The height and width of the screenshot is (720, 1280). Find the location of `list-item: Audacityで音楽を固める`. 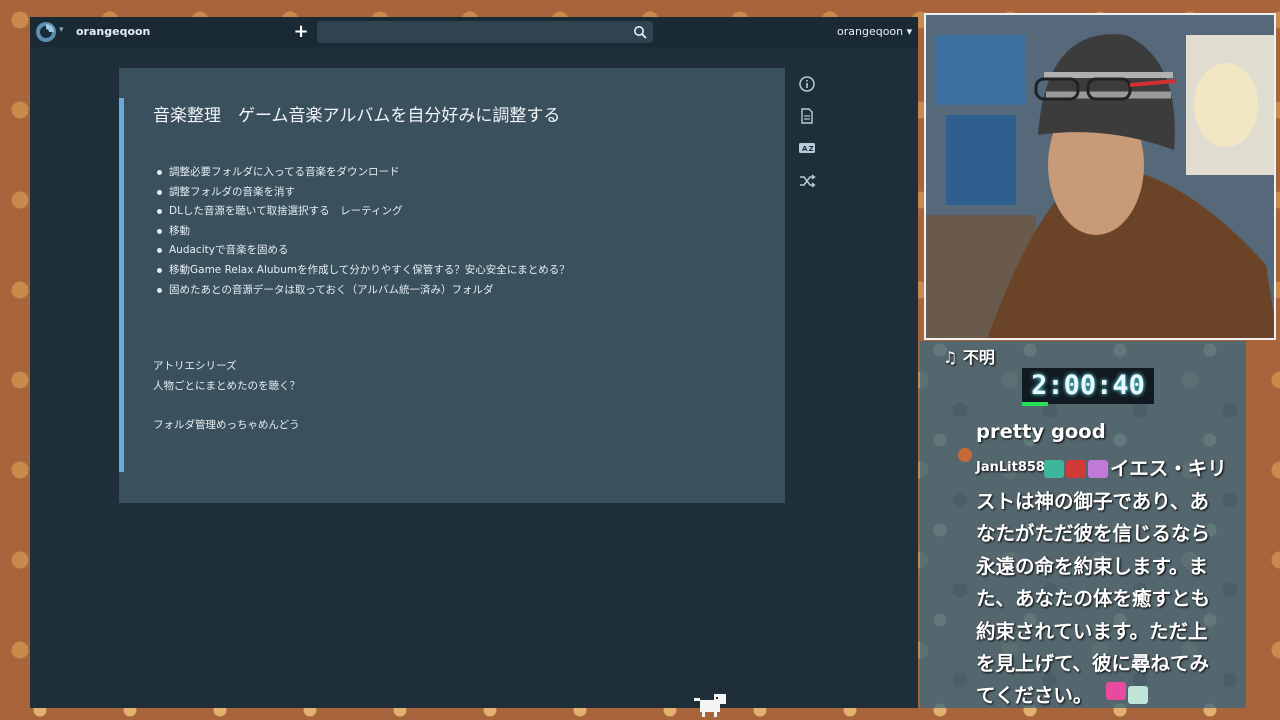

list-item: Audacityで音楽を固める is located at coordinates (363, 251).